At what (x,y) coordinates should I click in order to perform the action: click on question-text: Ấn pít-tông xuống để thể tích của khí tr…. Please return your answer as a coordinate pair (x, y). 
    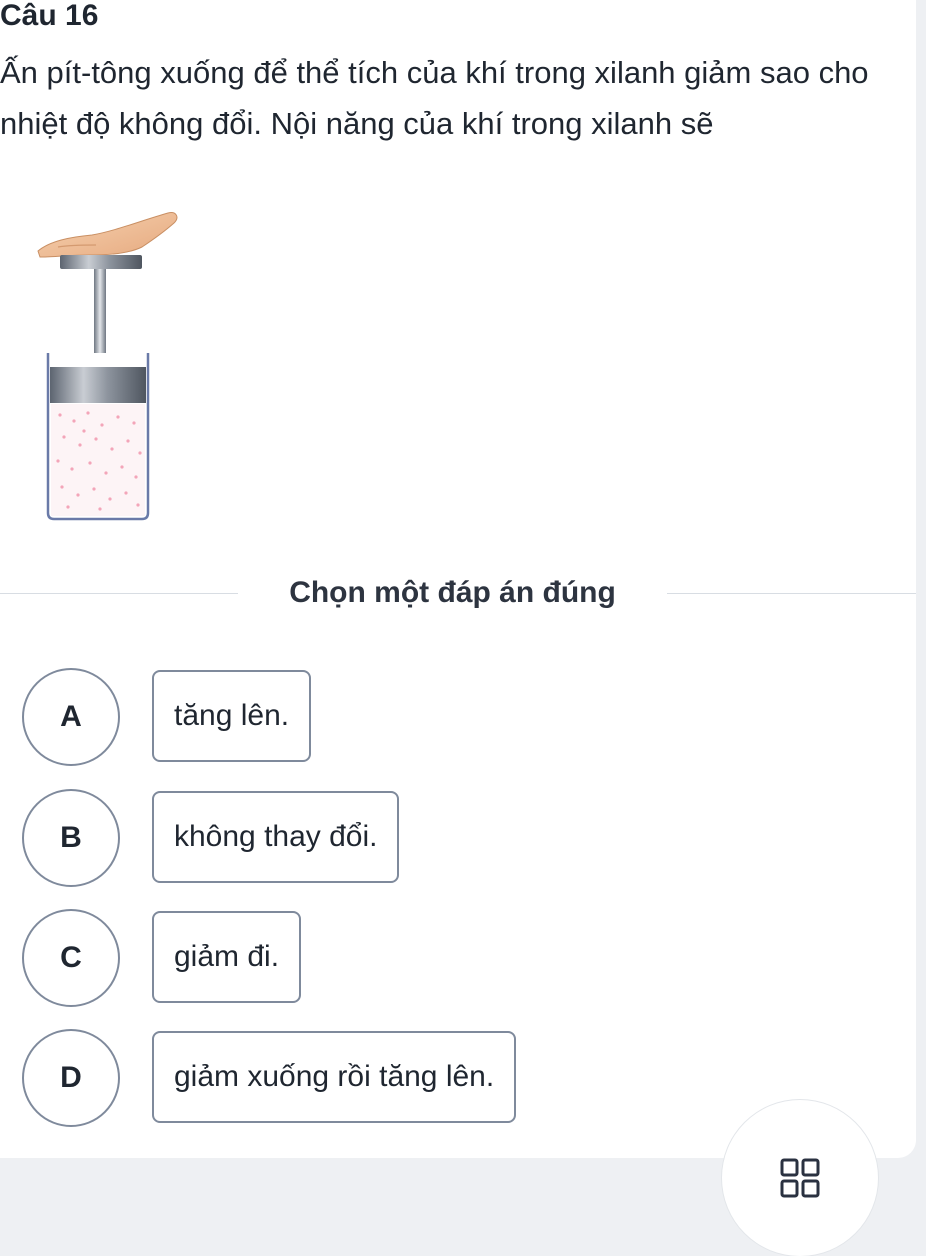
    Looking at the image, I should click on (434, 98).